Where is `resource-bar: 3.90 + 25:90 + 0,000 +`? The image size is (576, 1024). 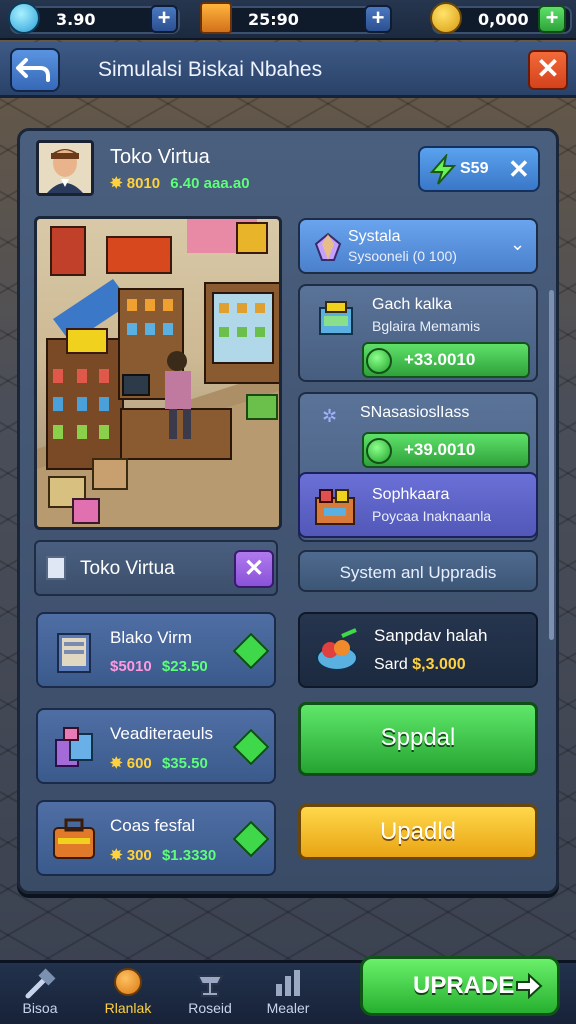 resource-bar: 3.90 + 25:90 + 0,000 + is located at coordinates (288, 20).